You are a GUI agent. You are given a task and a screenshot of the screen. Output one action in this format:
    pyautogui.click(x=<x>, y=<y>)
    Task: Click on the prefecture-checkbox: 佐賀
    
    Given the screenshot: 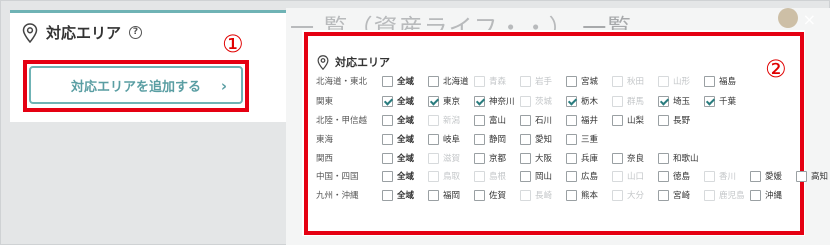 What is the action you would take?
    pyautogui.click(x=497, y=195)
    